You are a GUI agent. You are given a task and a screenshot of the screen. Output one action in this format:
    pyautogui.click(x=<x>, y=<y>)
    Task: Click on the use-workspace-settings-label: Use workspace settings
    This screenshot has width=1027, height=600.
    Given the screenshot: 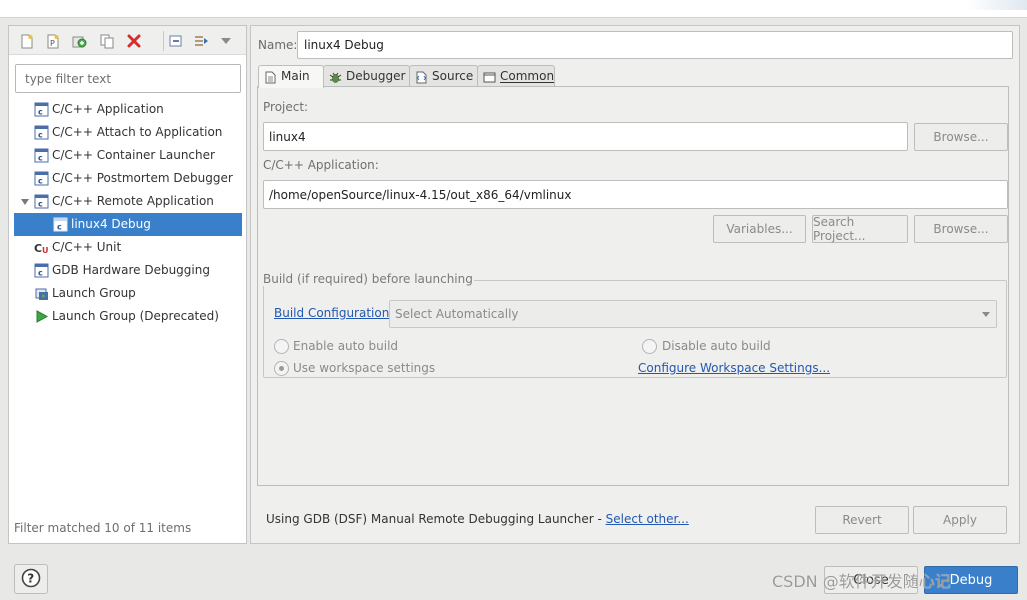 What is the action you would take?
    pyautogui.click(x=364, y=368)
    